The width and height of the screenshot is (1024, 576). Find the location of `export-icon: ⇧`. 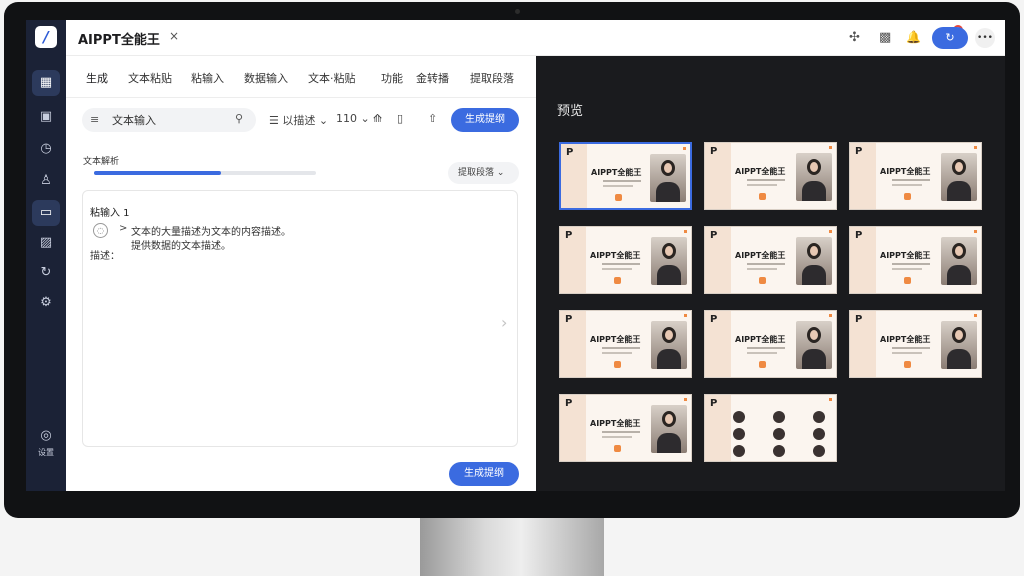

export-icon: ⇧ is located at coordinates (432, 118).